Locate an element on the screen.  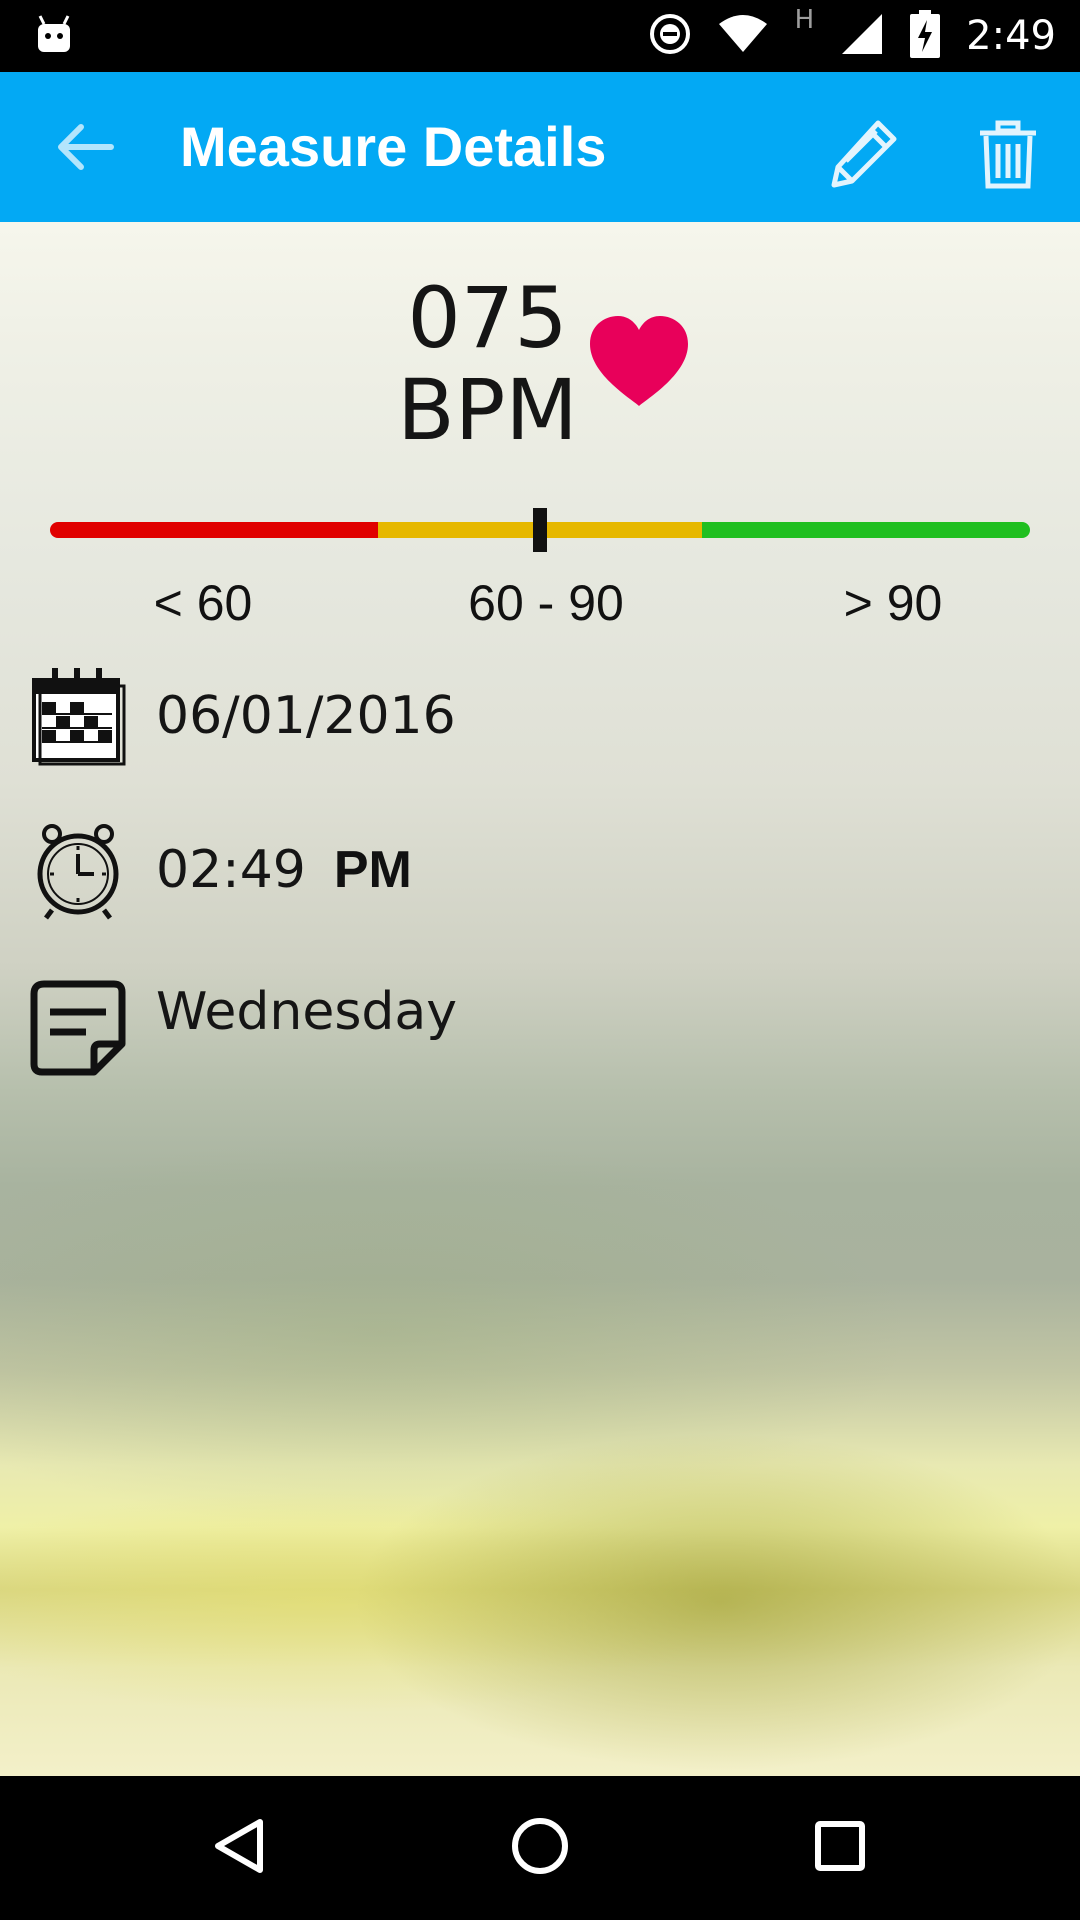
nav-recents-button is located at coordinates (840, 1848).